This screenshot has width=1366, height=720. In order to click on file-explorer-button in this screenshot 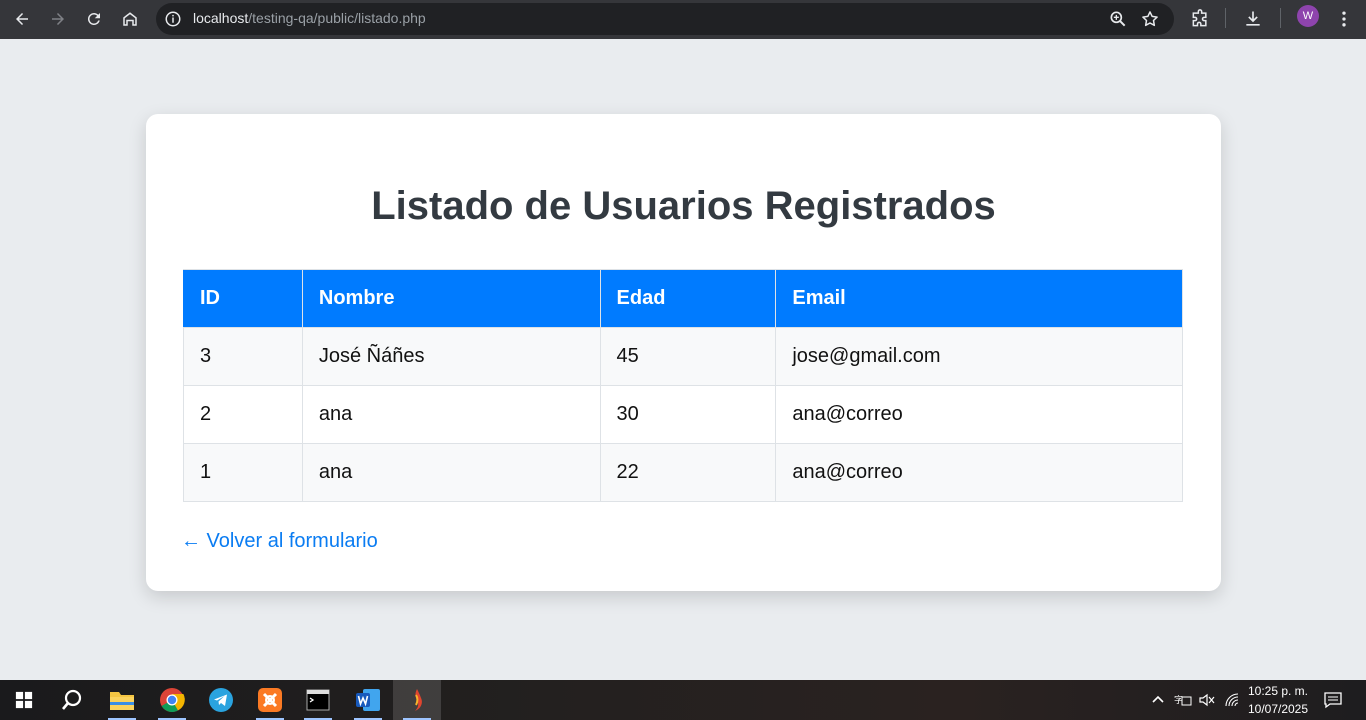, I will do `click(122, 700)`.